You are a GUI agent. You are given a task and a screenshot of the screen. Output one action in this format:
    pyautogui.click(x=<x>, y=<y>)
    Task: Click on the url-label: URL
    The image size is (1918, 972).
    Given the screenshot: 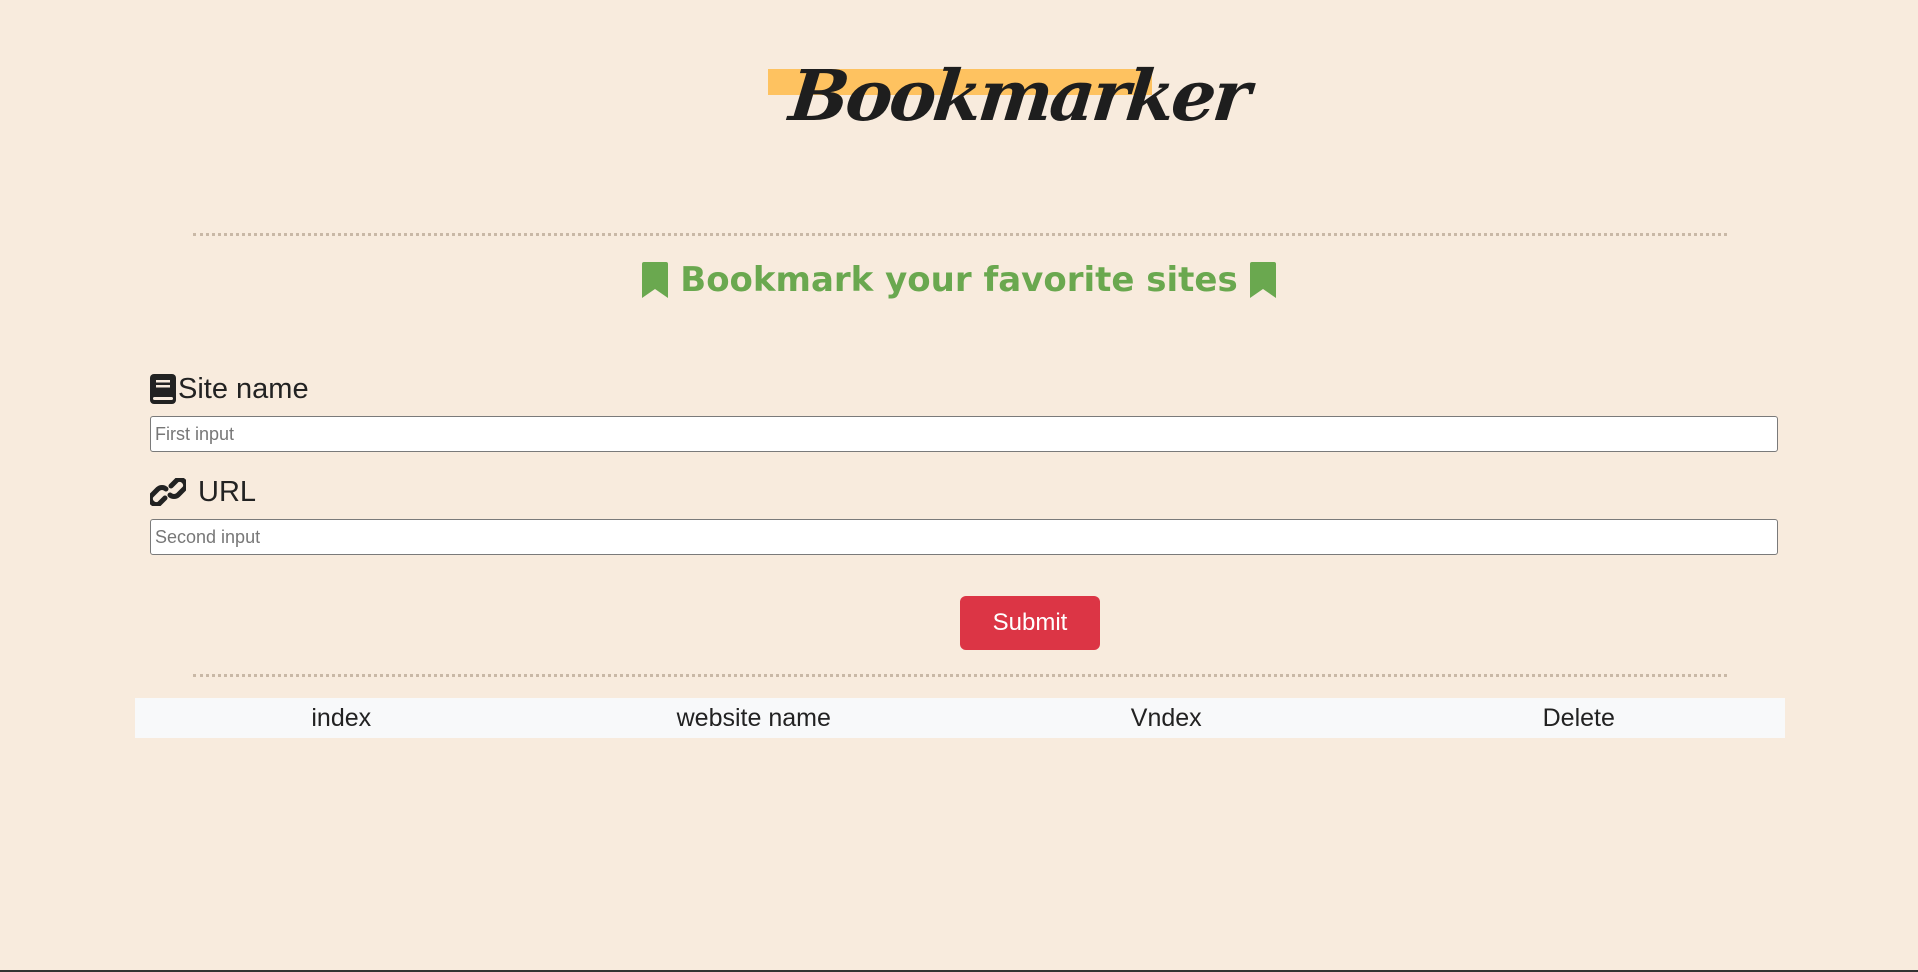 What is the action you would take?
    pyautogui.click(x=203, y=492)
    